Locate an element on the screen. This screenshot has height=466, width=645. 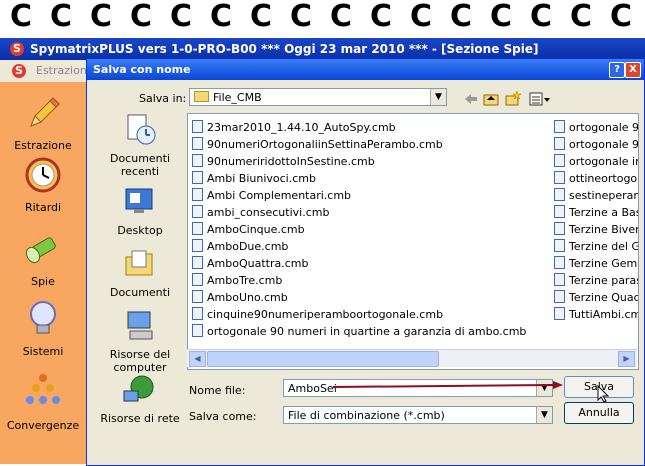
file-item: Terzine paras is located at coordinates (596, 281).